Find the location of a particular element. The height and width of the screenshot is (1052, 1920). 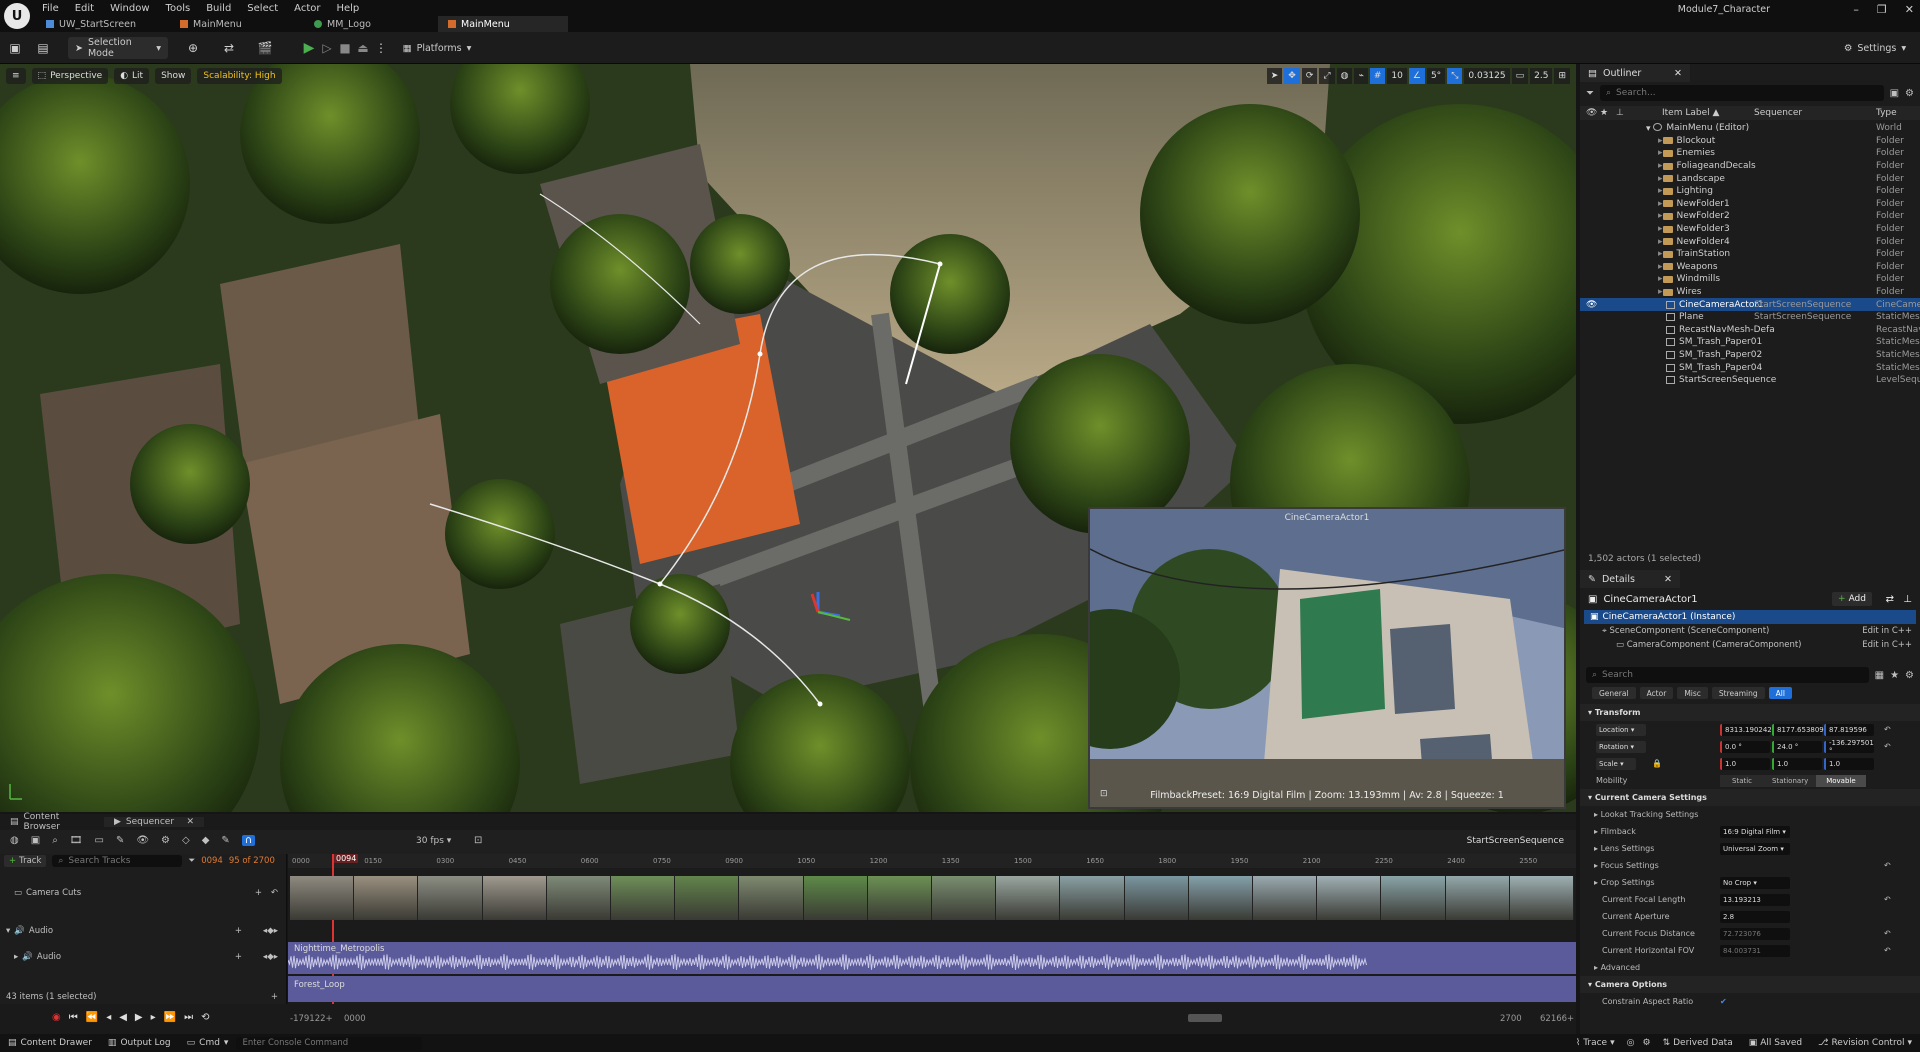

crop-dropdown: No Crop ▾ is located at coordinates (1755, 882).